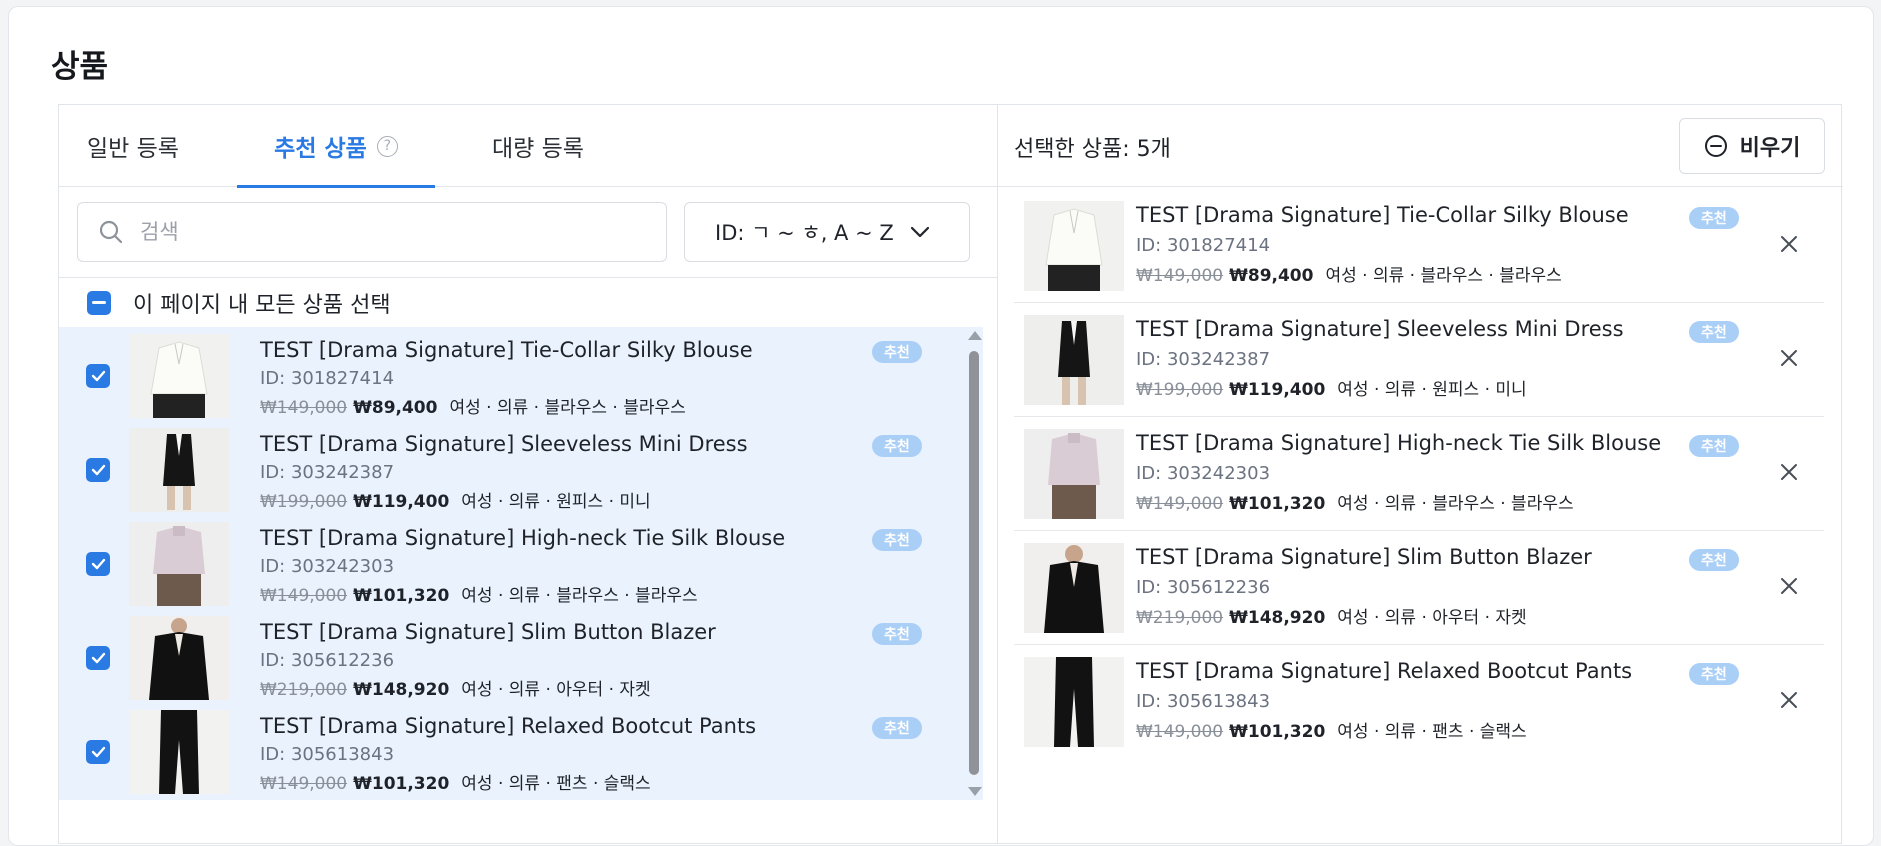  I want to click on page-title: 상품, so click(80, 67).